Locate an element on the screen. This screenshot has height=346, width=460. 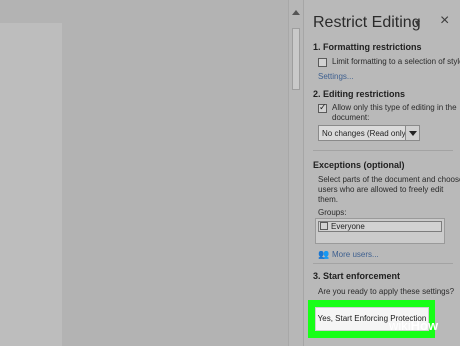
editing-type-select: No changes (Read only) is located at coordinates (369, 133).